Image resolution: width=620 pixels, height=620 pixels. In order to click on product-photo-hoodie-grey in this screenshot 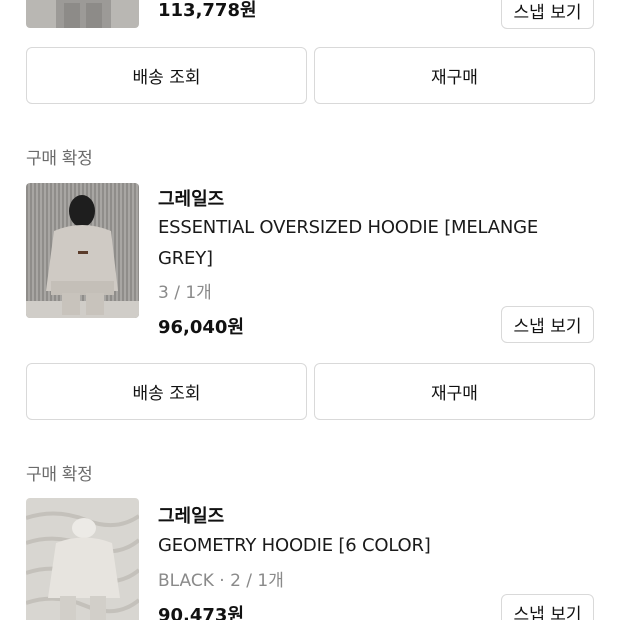, I will do `click(82, 14)`.